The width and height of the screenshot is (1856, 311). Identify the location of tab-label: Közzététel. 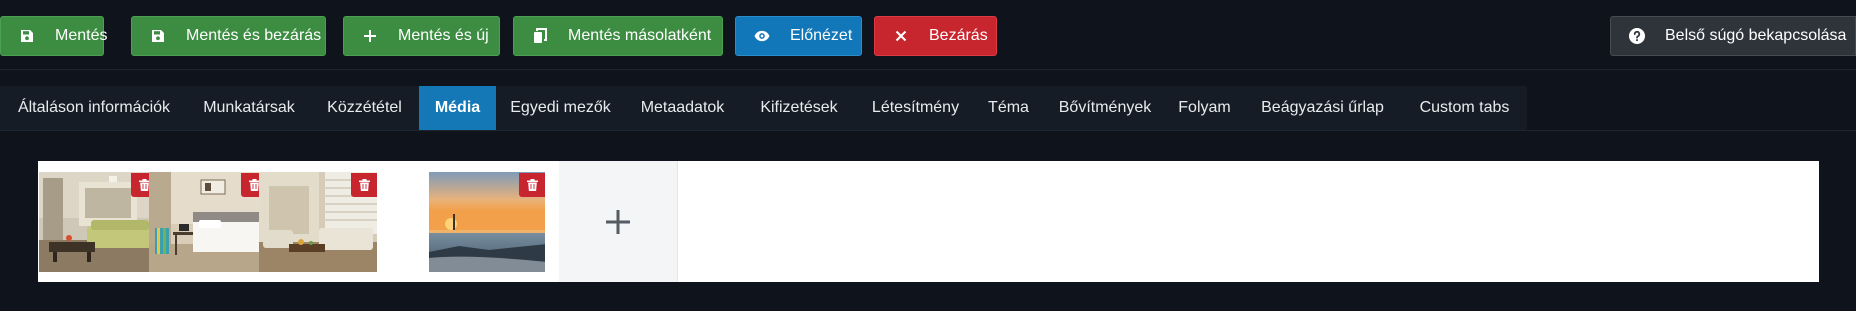
(364, 107).